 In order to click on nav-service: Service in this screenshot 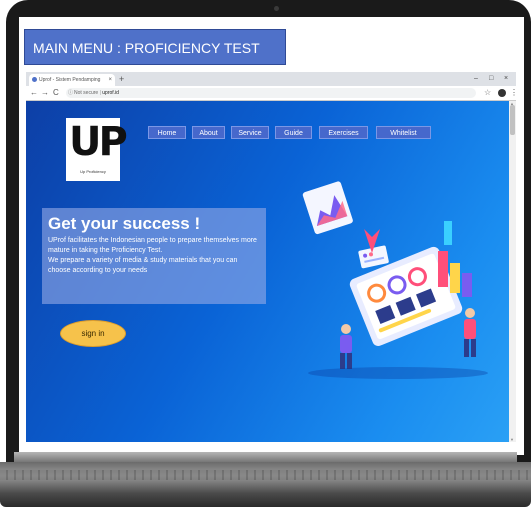, I will do `click(250, 132)`.